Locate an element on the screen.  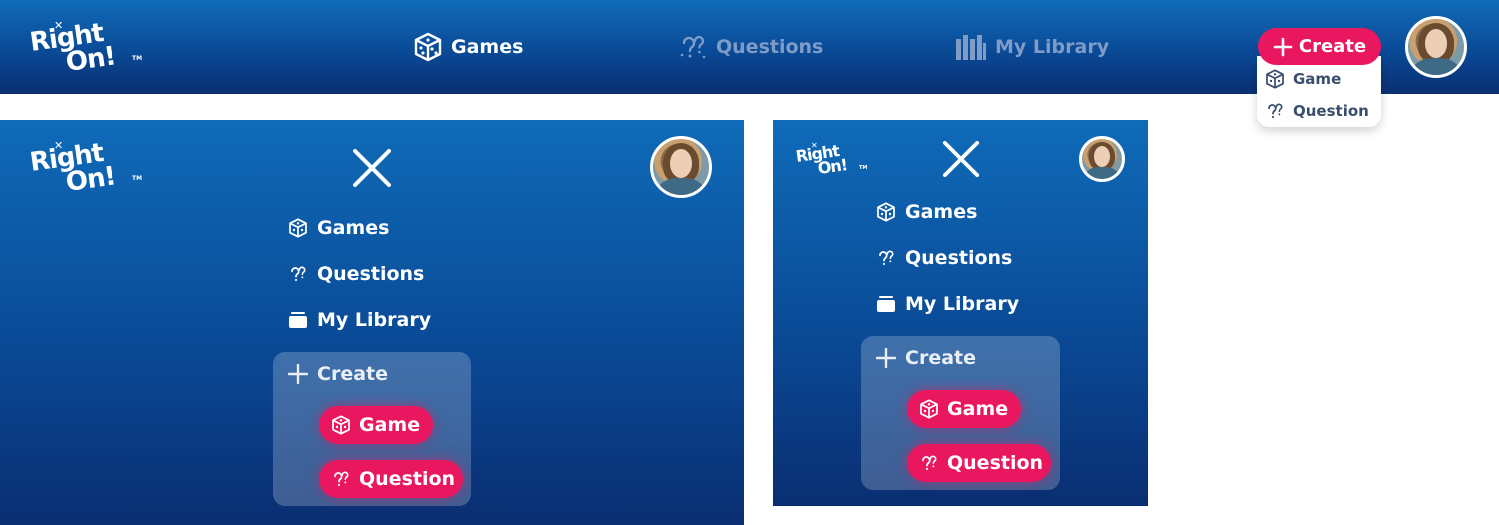
nav-games-label: Games is located at coordinates (487, 47).